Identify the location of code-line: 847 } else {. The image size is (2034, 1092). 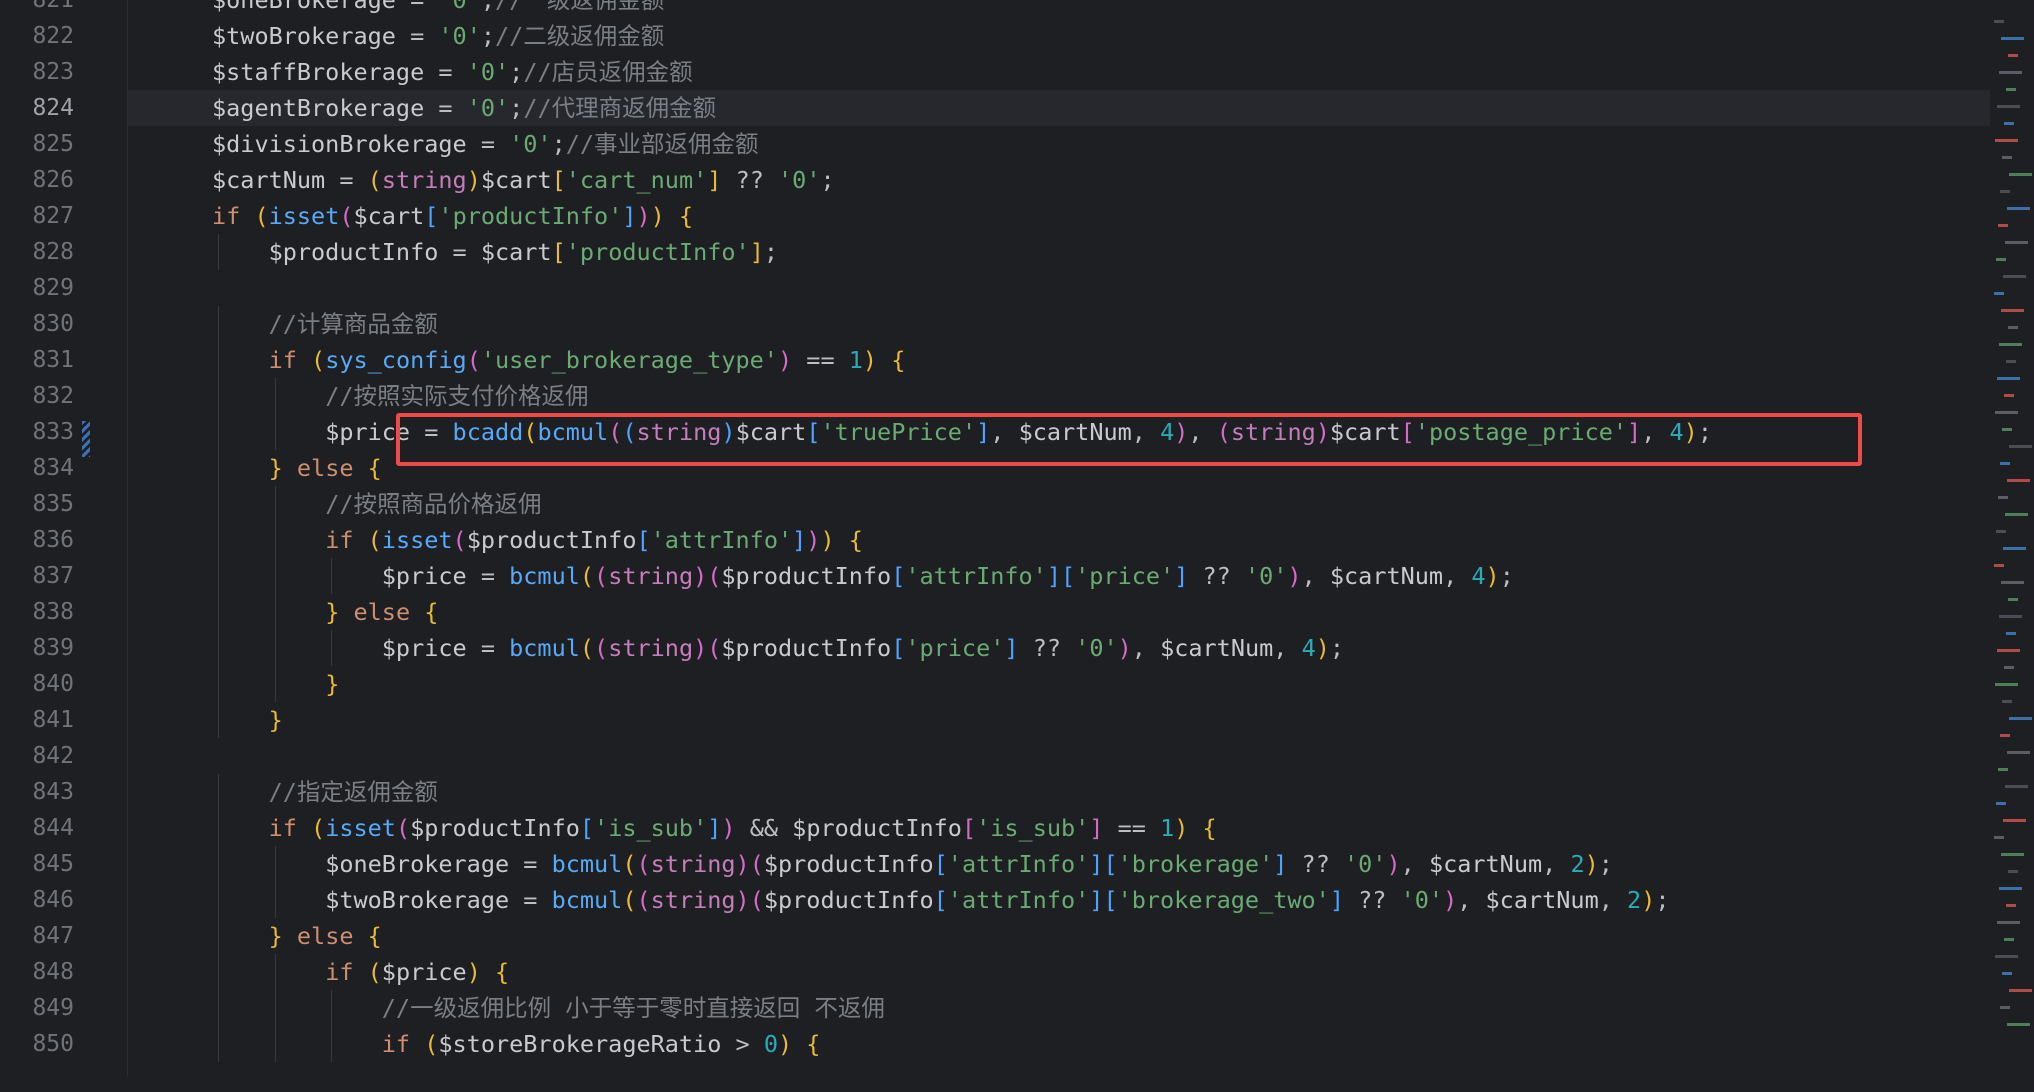
(995, 936).